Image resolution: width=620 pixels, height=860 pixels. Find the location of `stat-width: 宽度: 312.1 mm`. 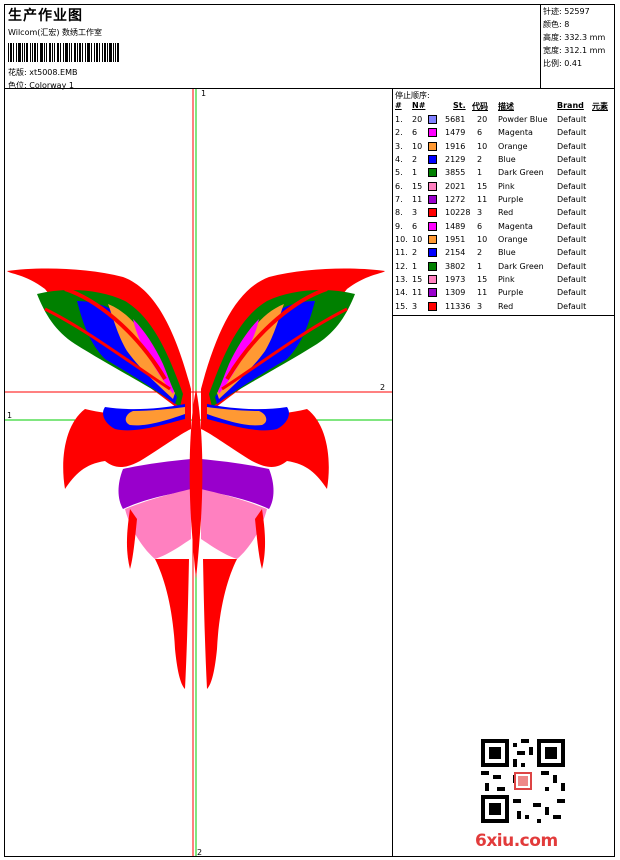

stat-width: 宽度: 312.1 mm is located at coordinates (574, 50).